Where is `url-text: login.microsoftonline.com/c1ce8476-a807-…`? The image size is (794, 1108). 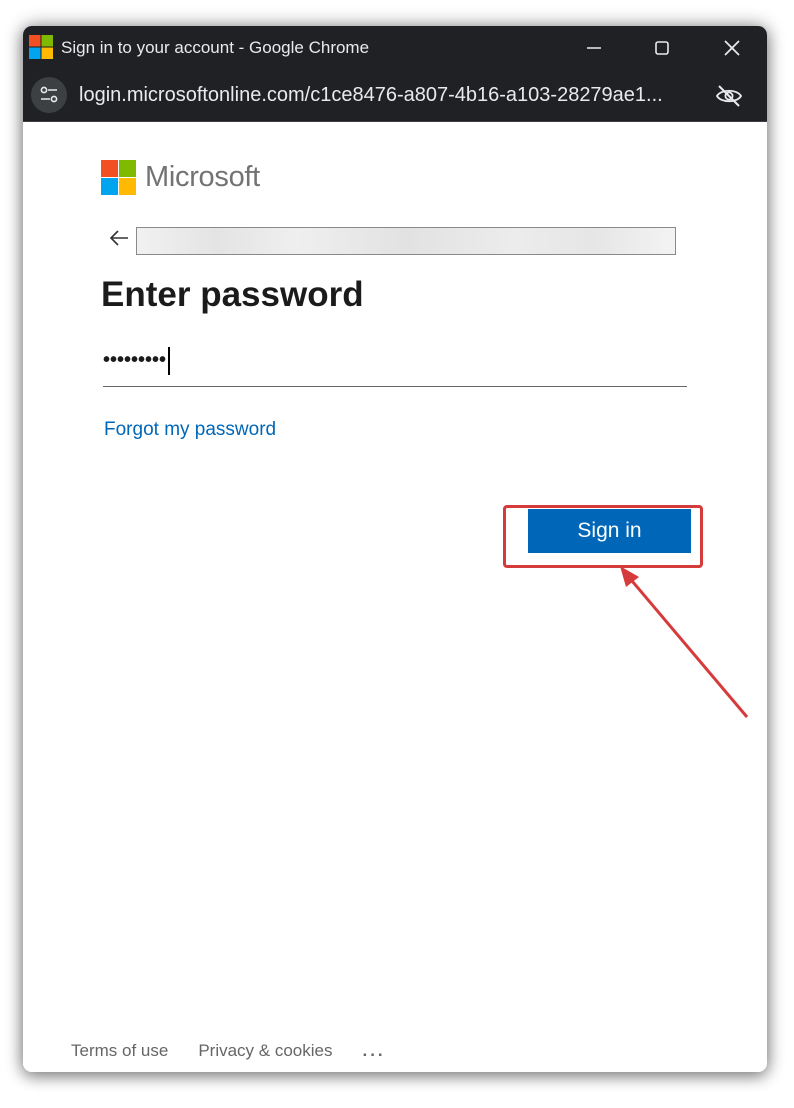 url-text: login.microsoftonline.com/c1ce8476-a807-… is located at coordinates (387, 95).